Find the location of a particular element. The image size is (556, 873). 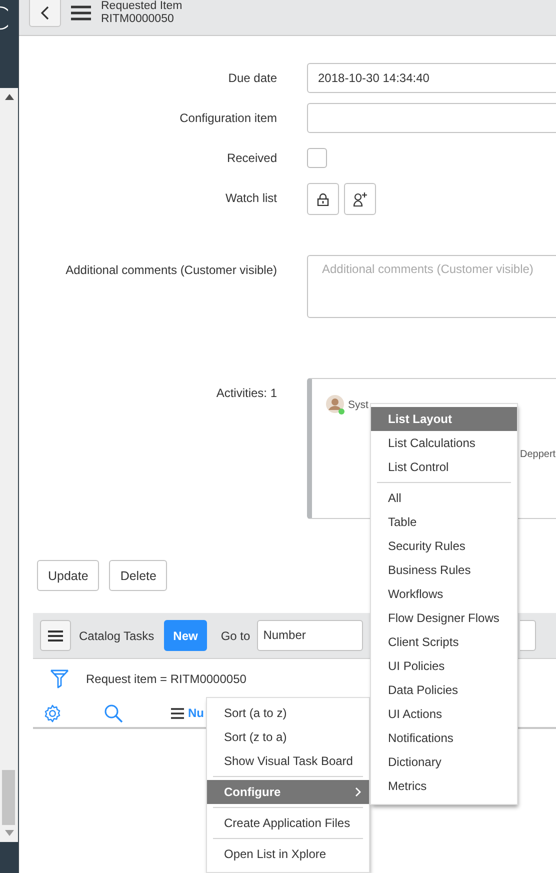

avatar-icon is located at coordinates (335, 404).